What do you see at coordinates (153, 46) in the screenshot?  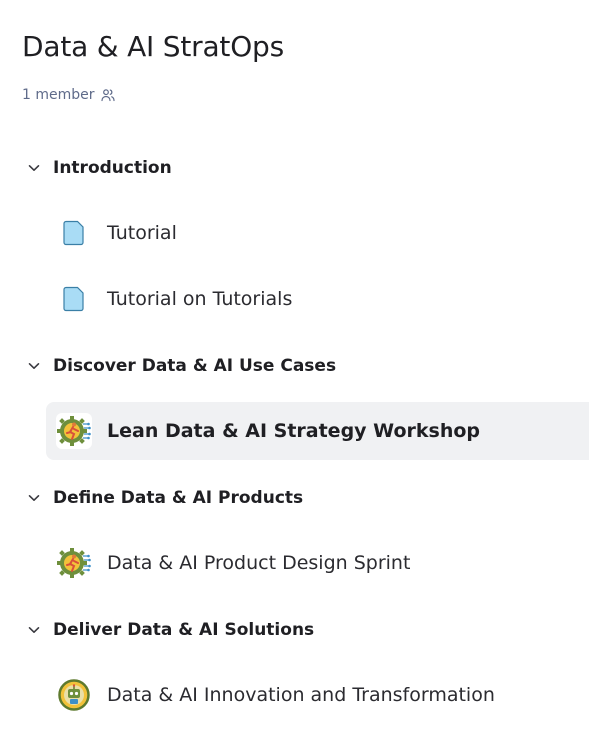 I see `page-title: Data & AI StratOps` at bounding box center [153, 46].